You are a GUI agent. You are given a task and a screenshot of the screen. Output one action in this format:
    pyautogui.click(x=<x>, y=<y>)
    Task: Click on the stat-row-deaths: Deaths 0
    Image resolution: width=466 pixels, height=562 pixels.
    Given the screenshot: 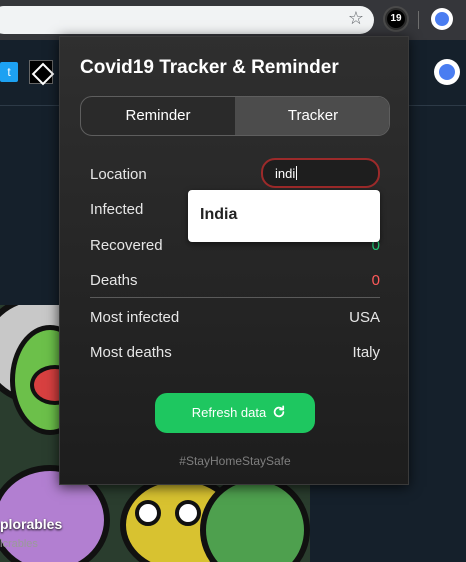 What is the action you would take?
    pyautogui.click(x=235, y=282)
    